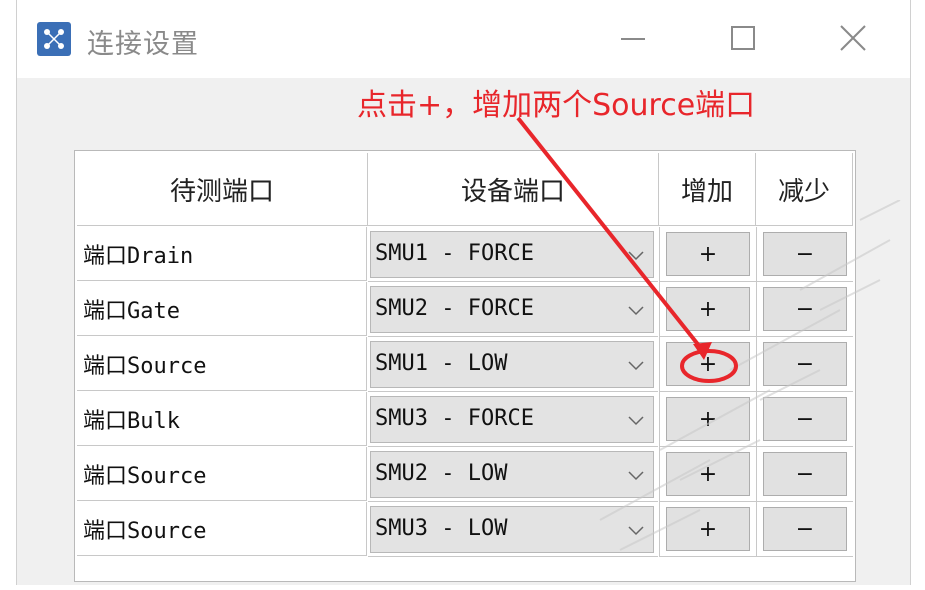 The height and width of the screenshot is (590, 925). I want to click on device-port-value: SMU3 - FORCE, so click(454, 418).